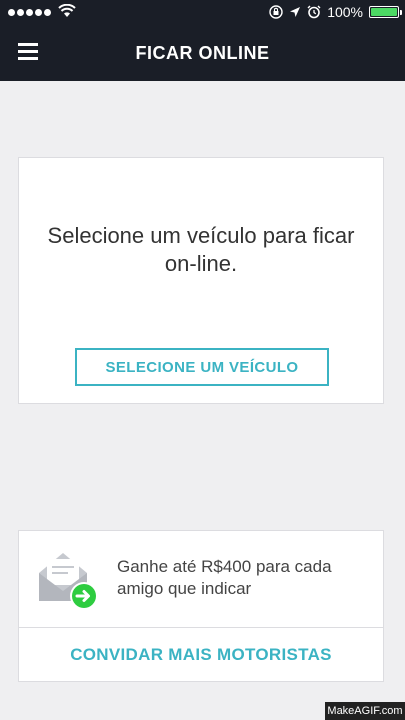 Image resolution: width=405 pixels, height=720 pixels. Describe the element at coordinates (385, 12) in the screenshot. I see `battery-icon` at that location.